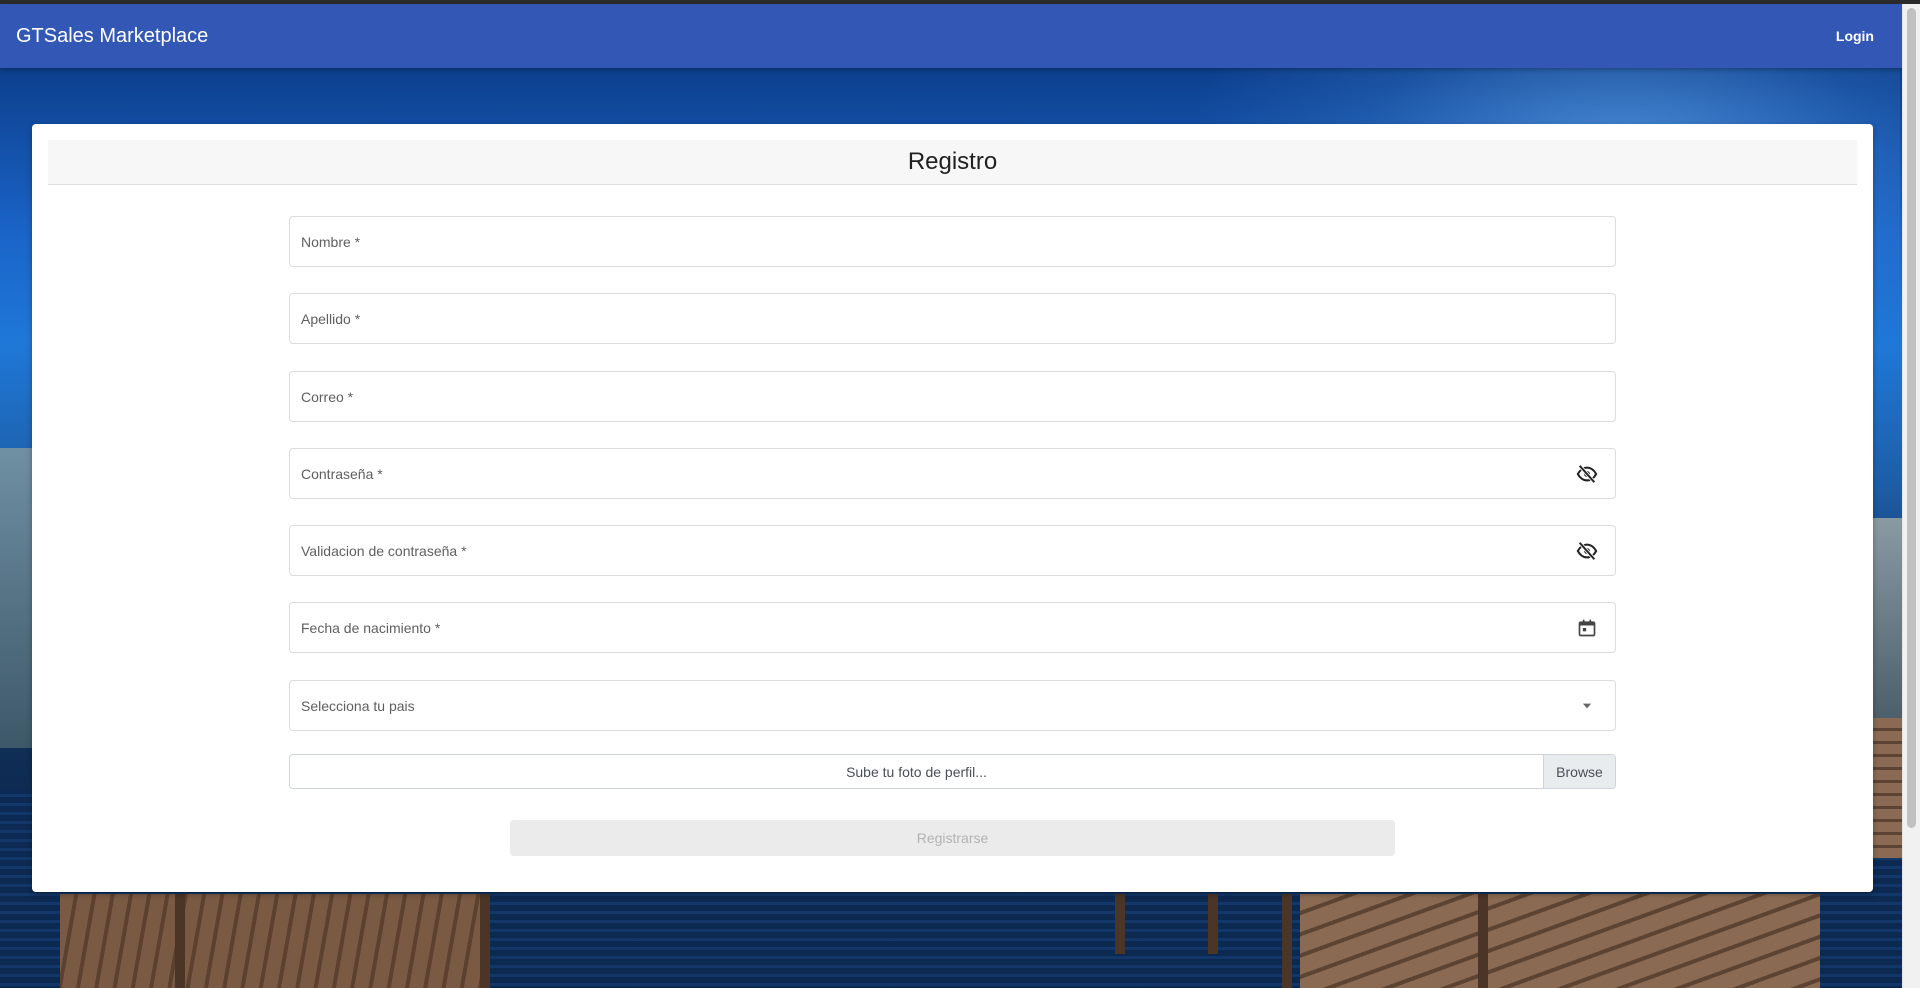 This screenshot has height=988, width=1920. Describe the element at coordinates (275, 941) in the screenshot. I see `dock-left` at that location.